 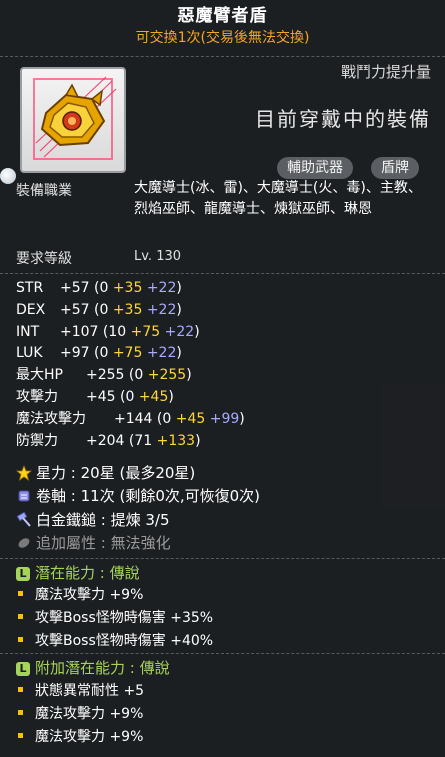 I want to click on stat-row: STR +57 (0 +35 +22), so click(x=99, y=288).